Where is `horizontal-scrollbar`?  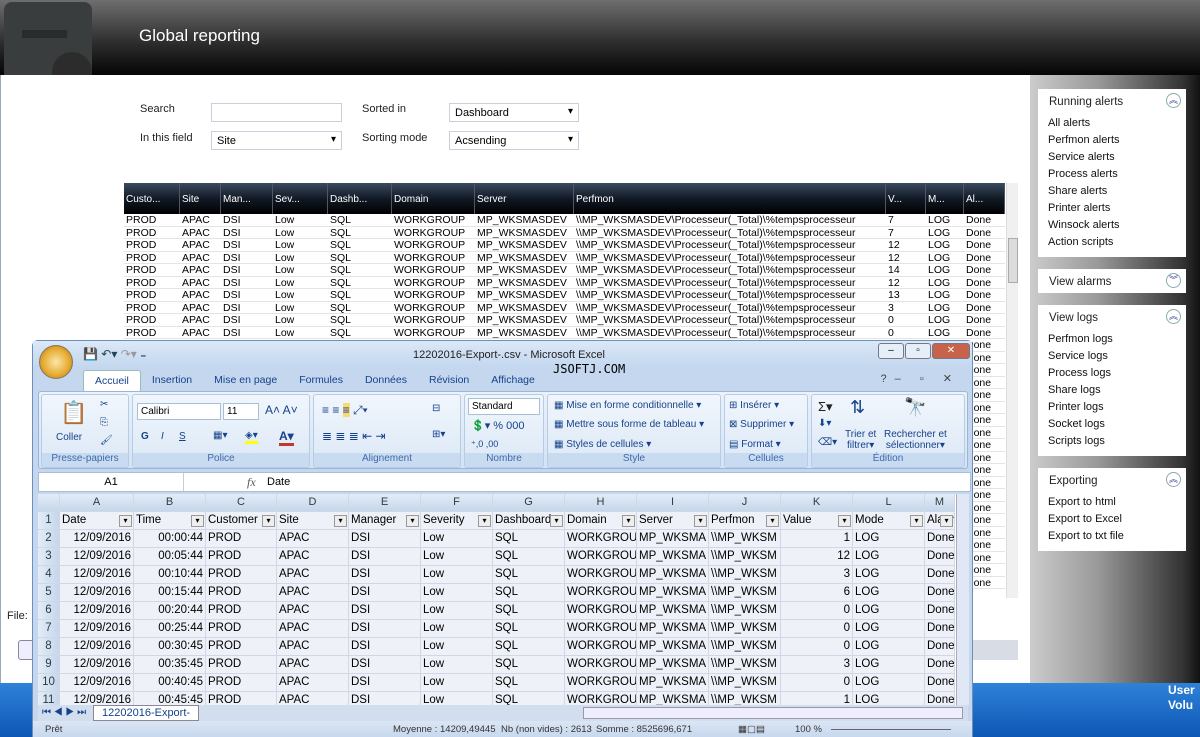 horizontal-scrollbar is located at coordinates (773, 713).